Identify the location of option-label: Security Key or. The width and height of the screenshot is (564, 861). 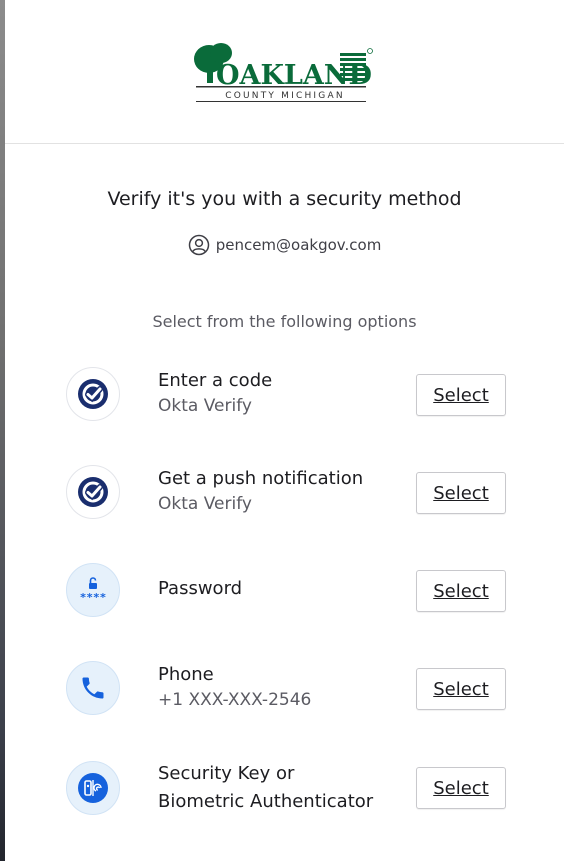
(226, 773).